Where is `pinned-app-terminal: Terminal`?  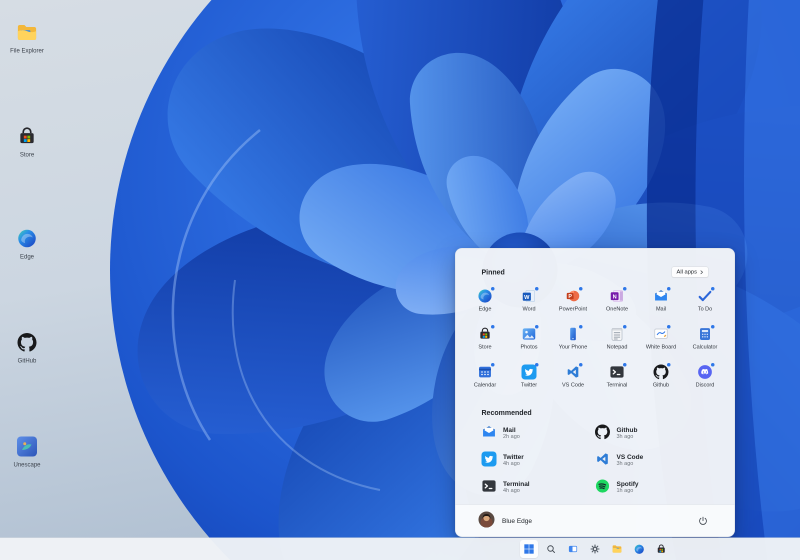 pinned-app-terminal: Terminal is located at coordinates (617, 379).